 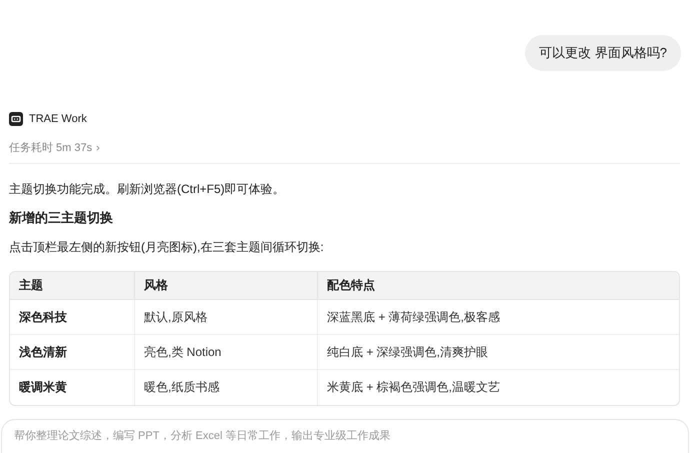 What do you see at coordinates (43, 317) in the screenshot?
I see `table-cell-text: 深色科技` at bounding box center [43, 317].